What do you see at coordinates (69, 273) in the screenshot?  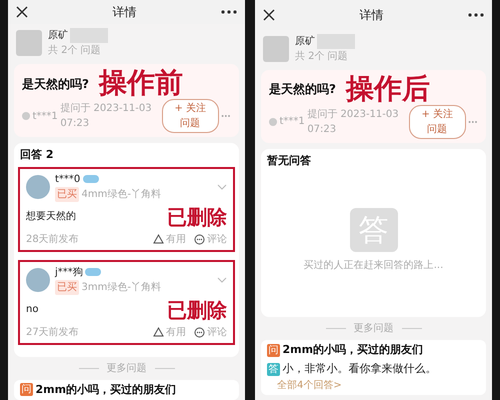 I see `user-name: j***狗` at bounding box center [69, 273].